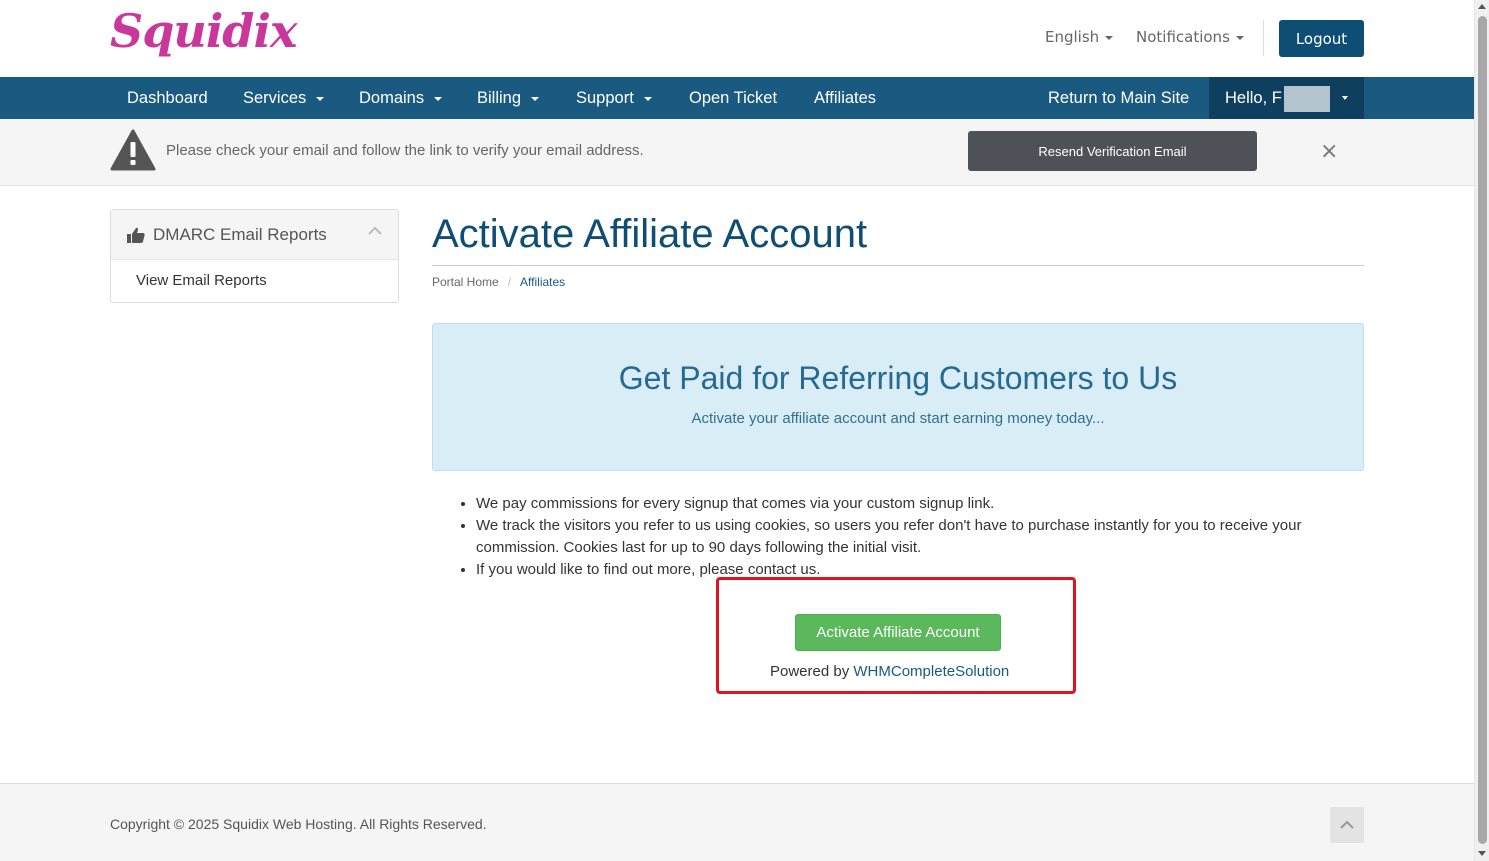  I want to click on scrollbar-thumb, so click(1482, 430).